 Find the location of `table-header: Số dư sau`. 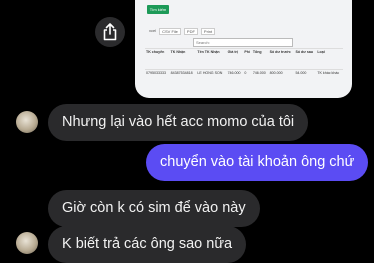

table-header: Số dư sau is located at coordinates (305, 59).